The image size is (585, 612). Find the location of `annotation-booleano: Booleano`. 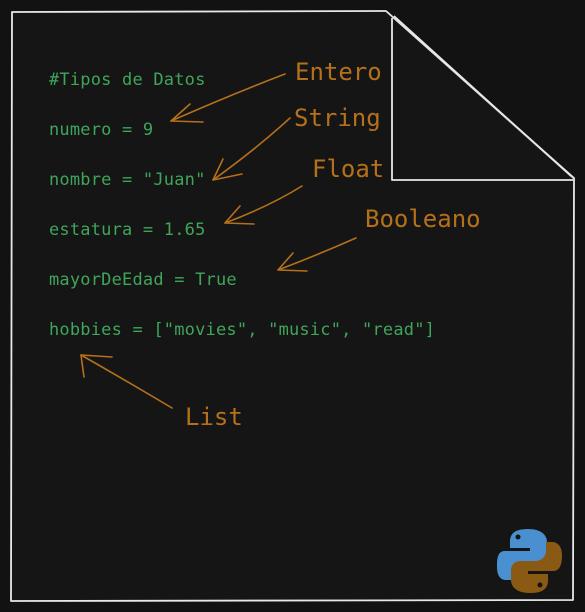

annotation-booleano: Booleano is located at coordinates (423, 219).